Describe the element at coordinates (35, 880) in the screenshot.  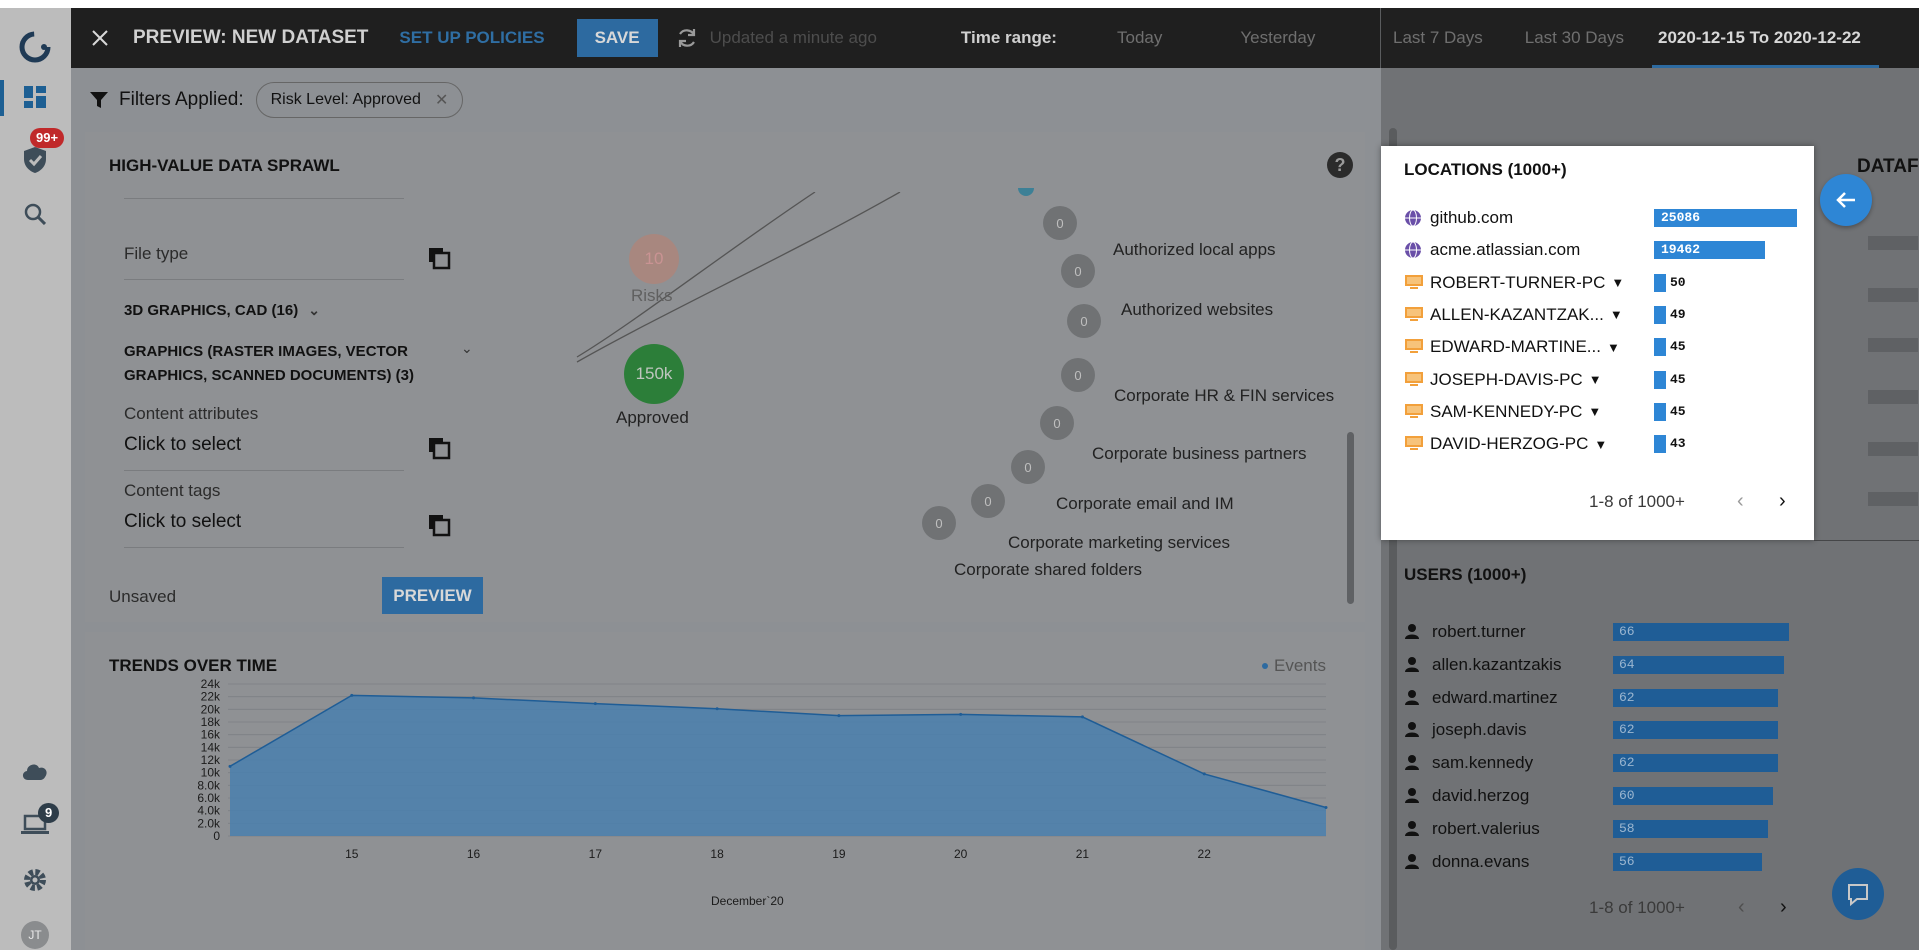
I see `settings-gear-icon` at that location.